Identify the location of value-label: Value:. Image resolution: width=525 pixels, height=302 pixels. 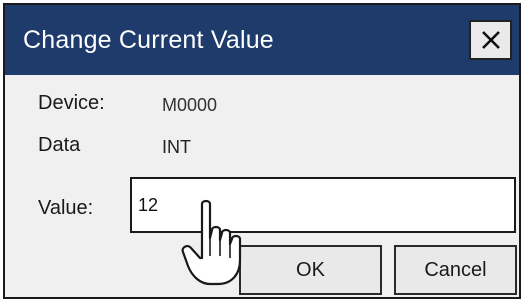
(66, 208).